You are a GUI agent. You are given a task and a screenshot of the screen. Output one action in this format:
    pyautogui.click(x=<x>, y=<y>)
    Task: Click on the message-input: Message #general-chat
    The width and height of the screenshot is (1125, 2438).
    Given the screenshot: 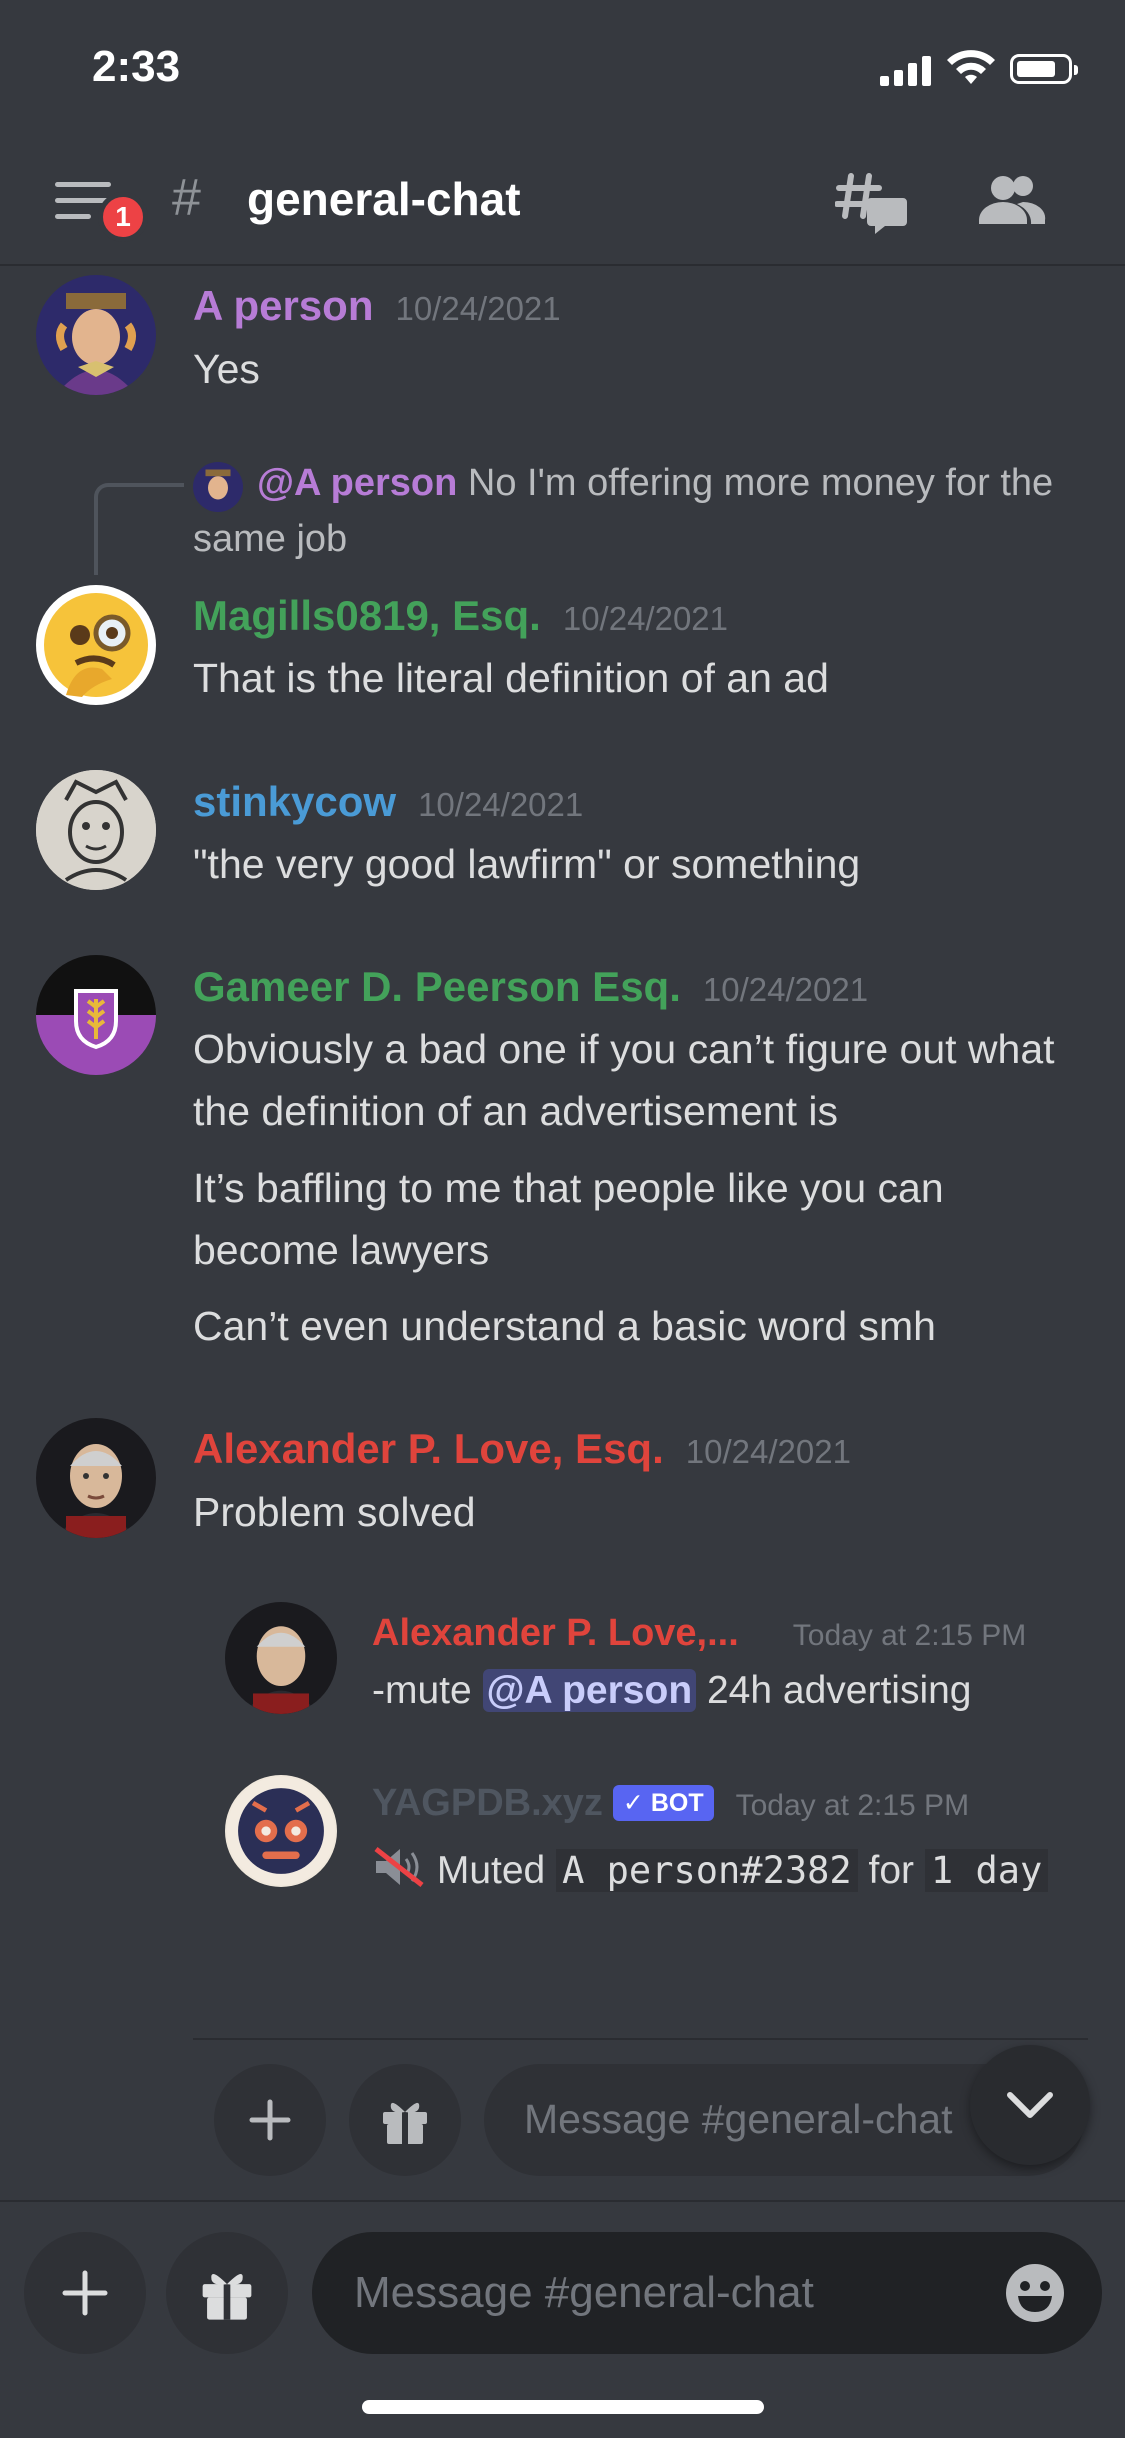 What is the action you would take?
    pyautogui.click(x=707, y=2293)
    